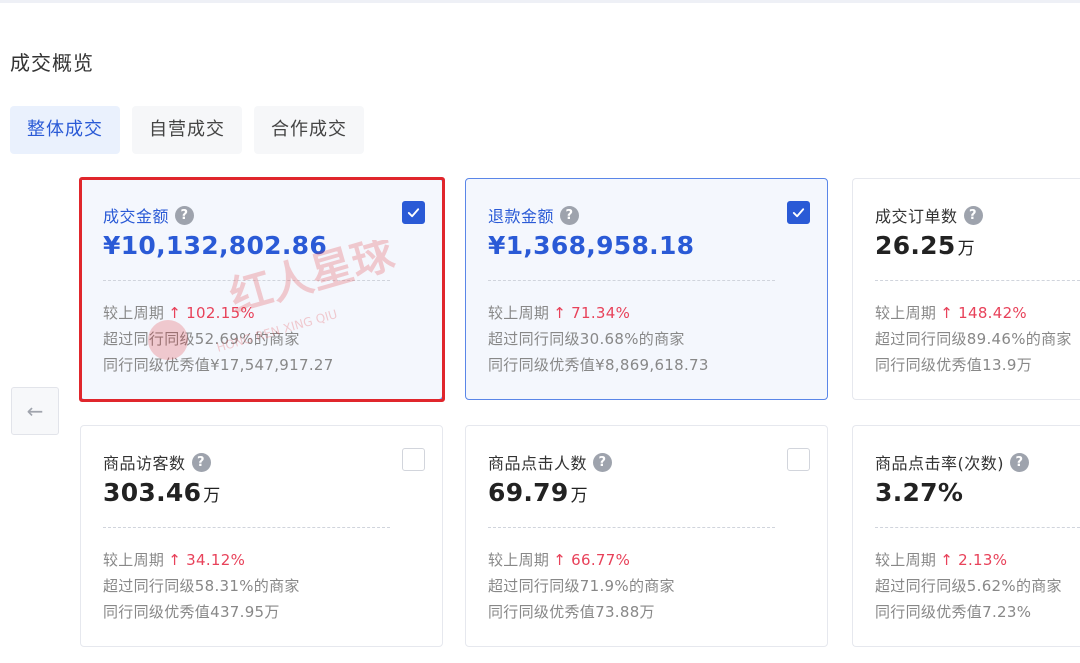 The height and width of the screenshot is (663, 1080). I want to click on peer-best-text: 同行同级优秀值437.95万, so click(191, 612).